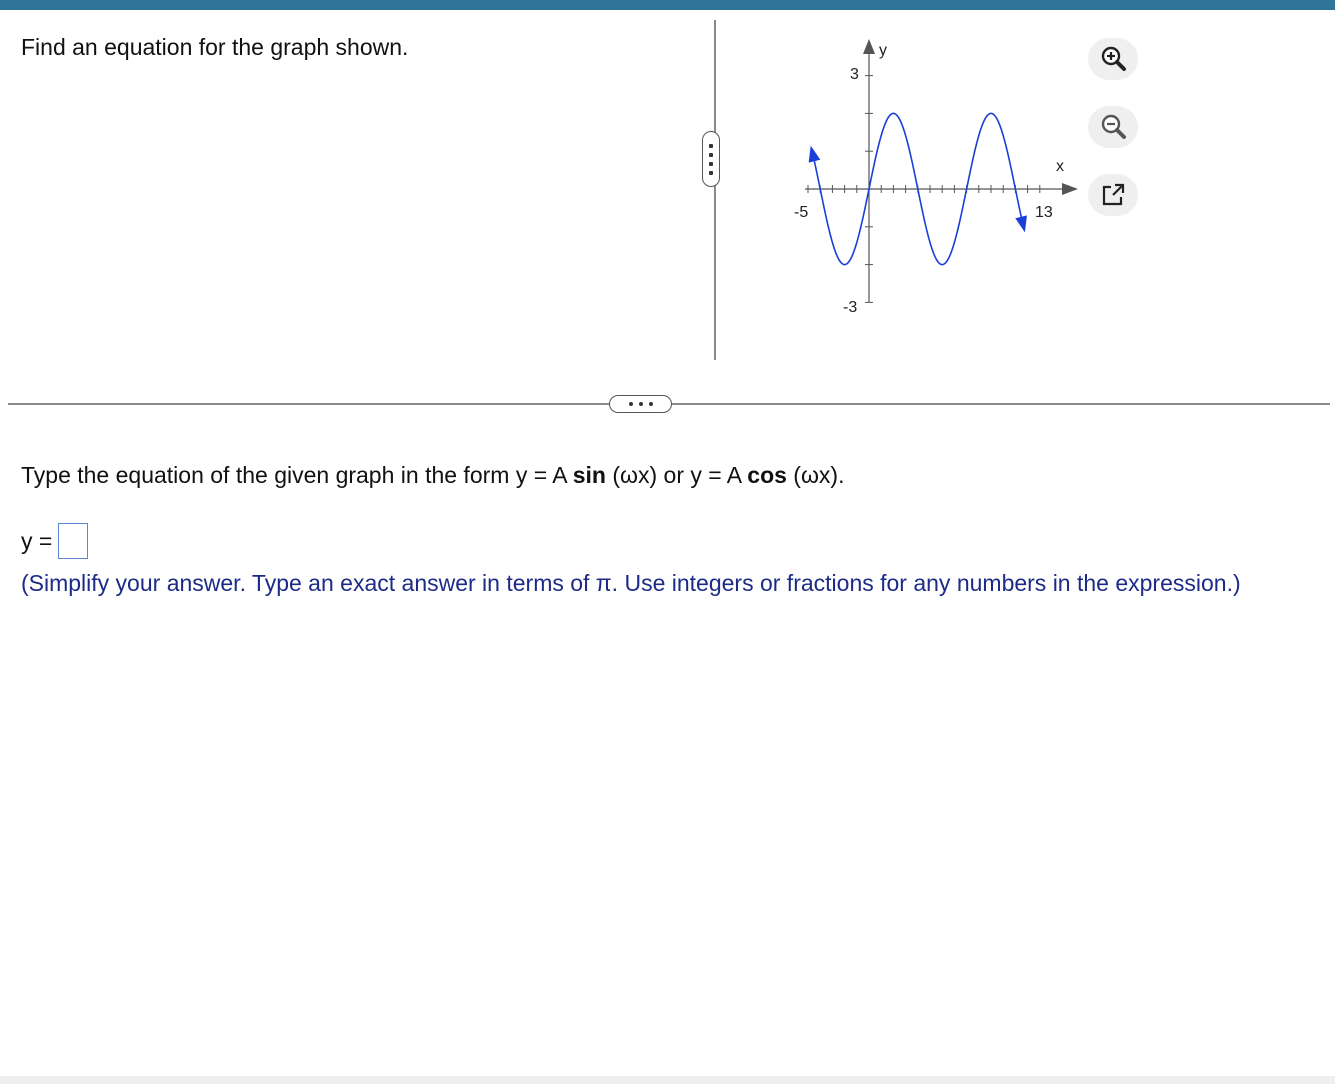 The height and width of the screenshot is (1084, 1335). Describe the element at coordinates (1044, 212) in the screenshot. I see `x-max-label: 13` at that location.